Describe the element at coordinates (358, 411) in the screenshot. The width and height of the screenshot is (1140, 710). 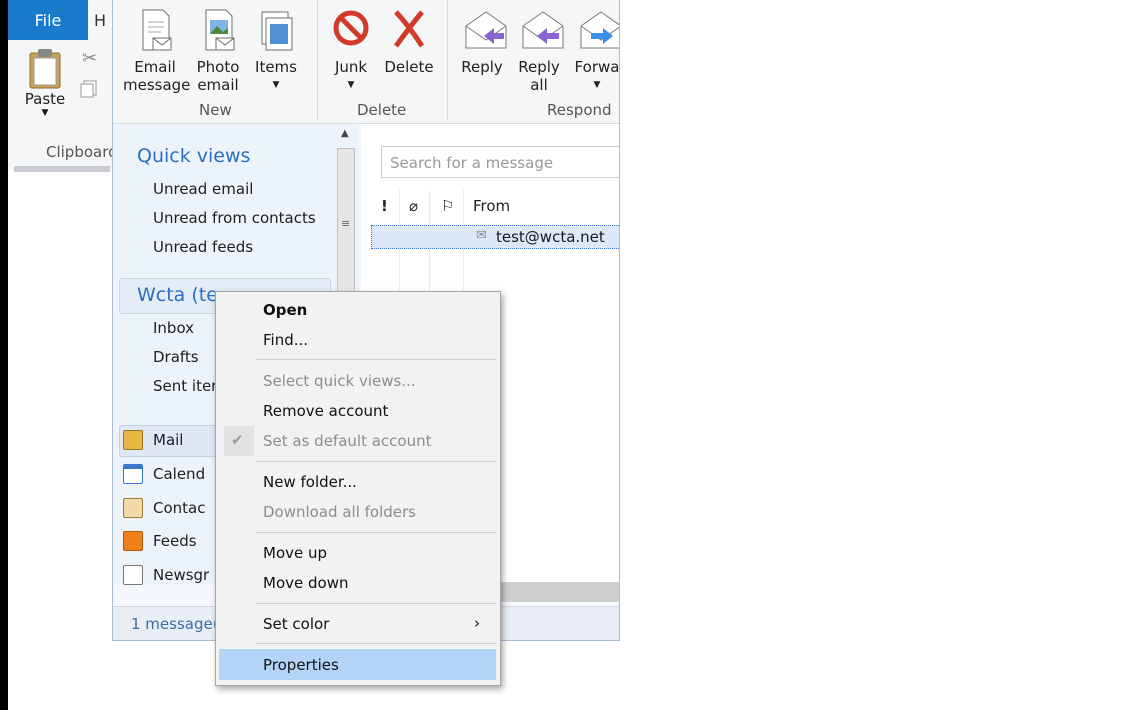
I see `menu-item-remove-account: Remove account` at that location.